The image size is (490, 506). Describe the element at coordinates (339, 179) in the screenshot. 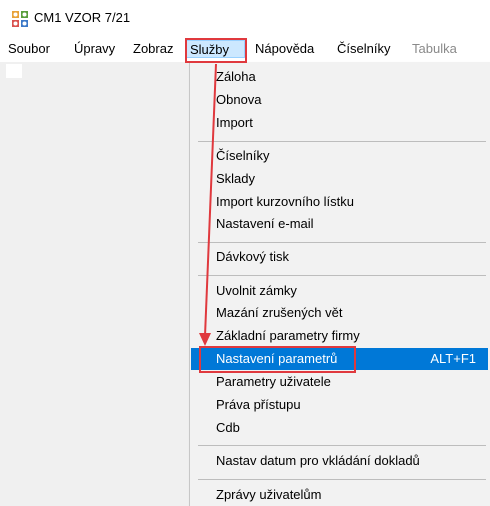

I see `menu-item-sklady: Sklady` at that location.